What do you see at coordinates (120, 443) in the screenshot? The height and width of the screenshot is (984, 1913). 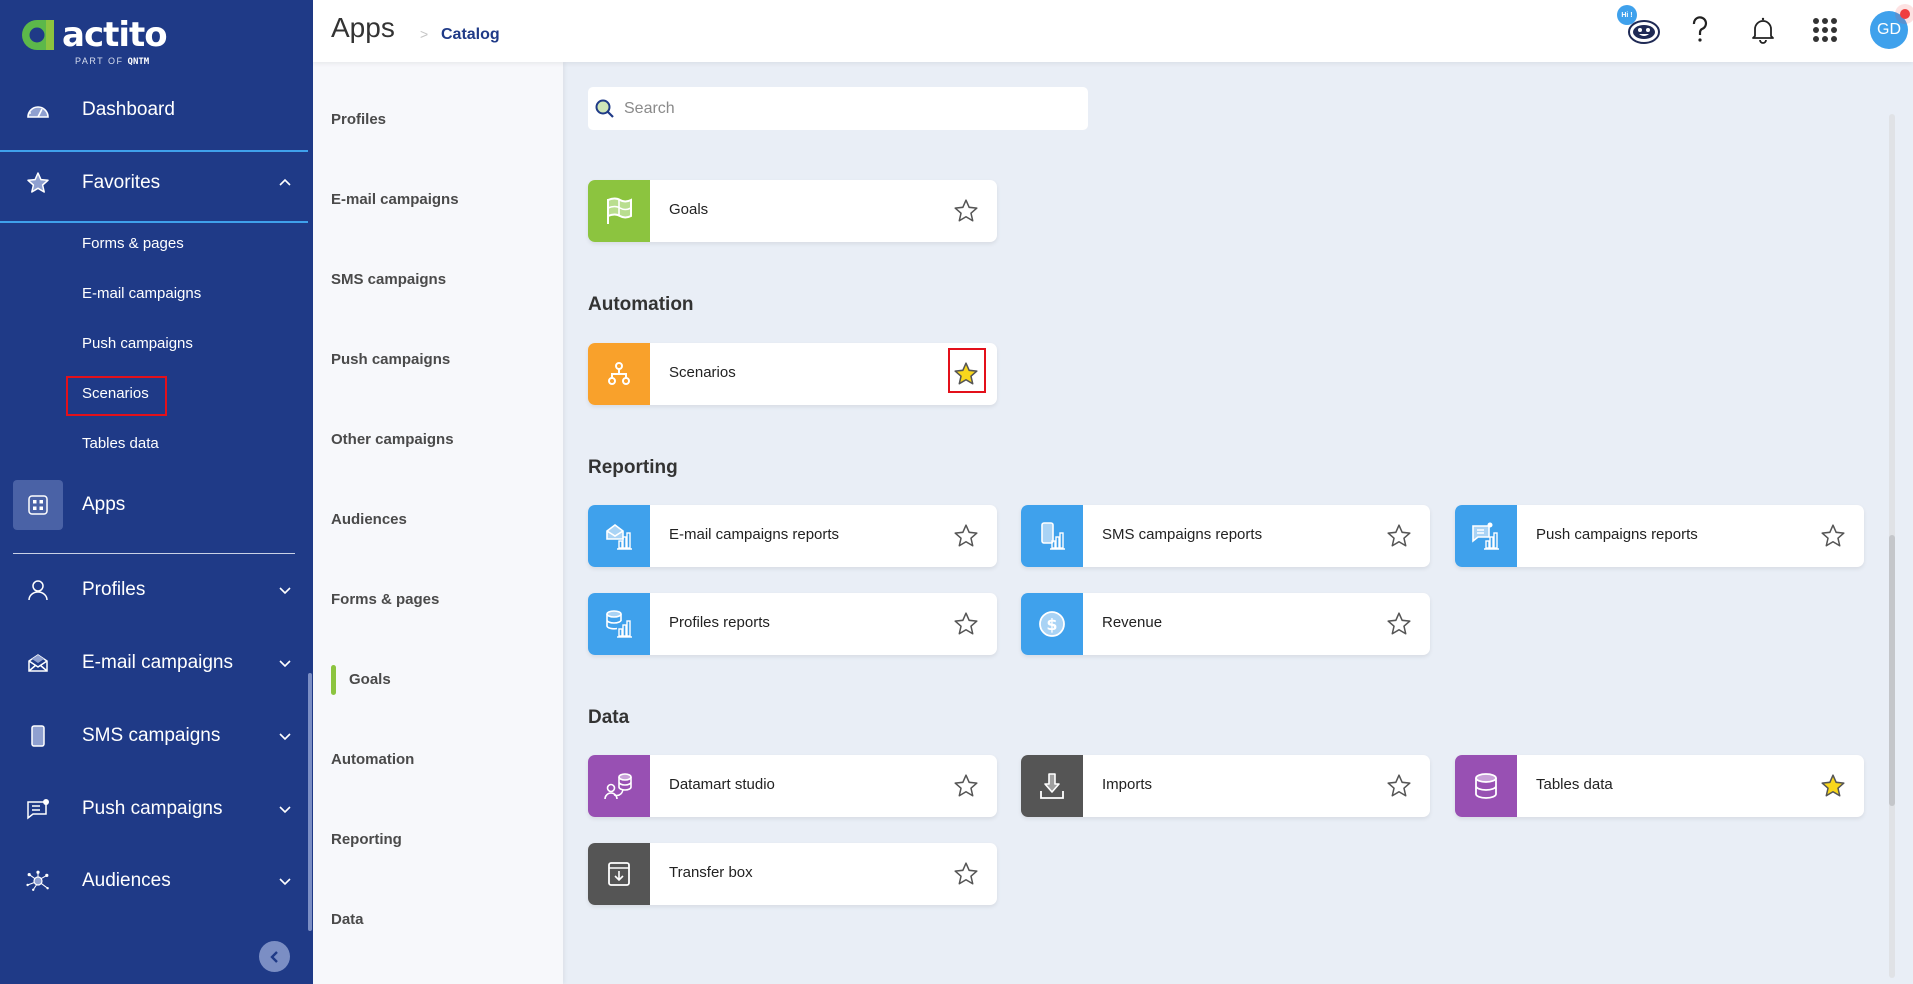 I see `favorite-item: Tables data` at bounding box center [120, 443].